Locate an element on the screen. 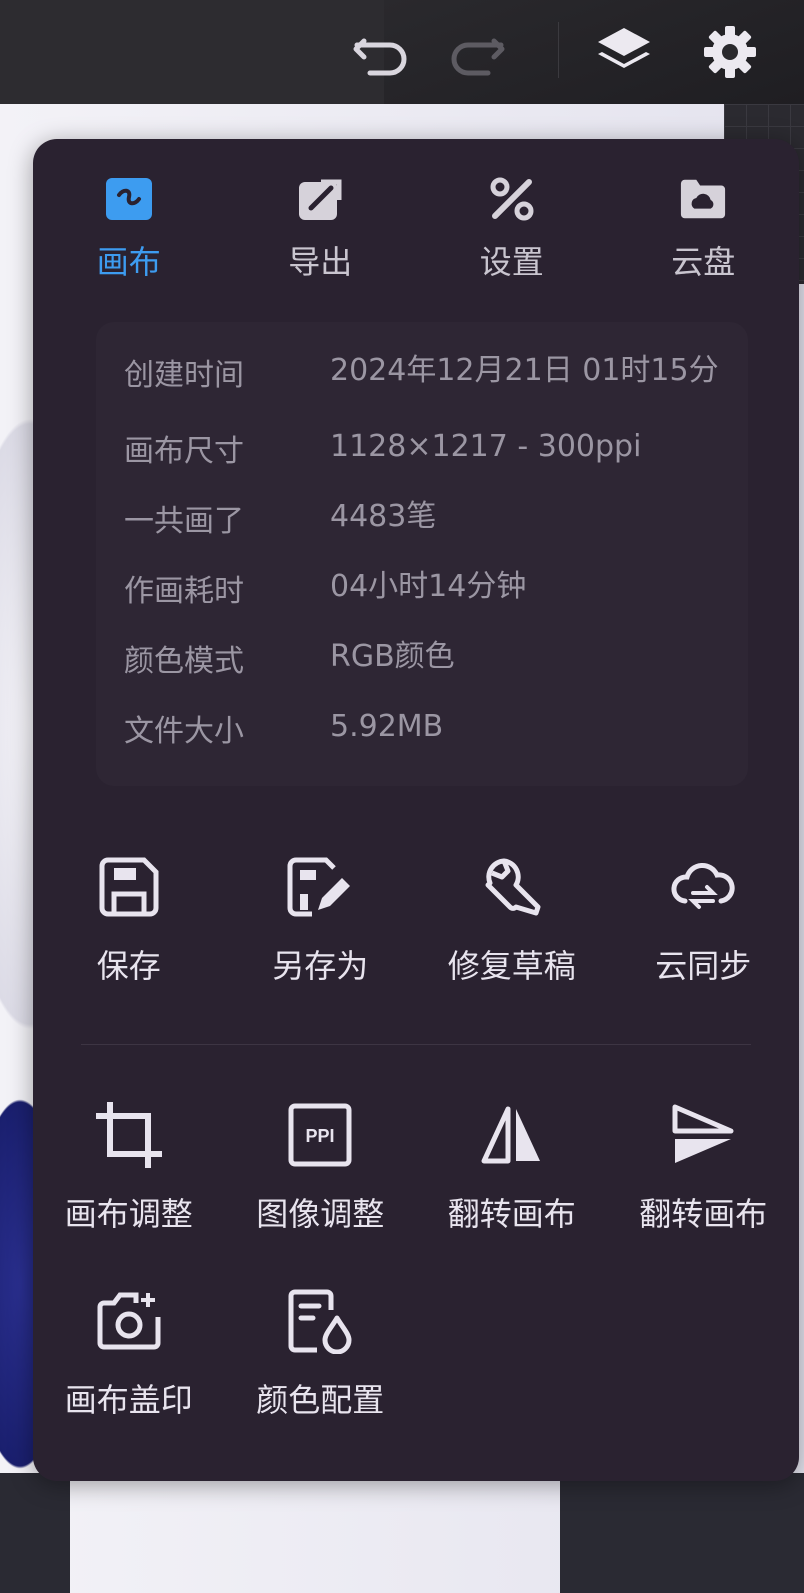 This screenshot has width=804, height=1593. action-row-extra: 画布盖印 颜色配置 is located at coordinates (416, 1353).